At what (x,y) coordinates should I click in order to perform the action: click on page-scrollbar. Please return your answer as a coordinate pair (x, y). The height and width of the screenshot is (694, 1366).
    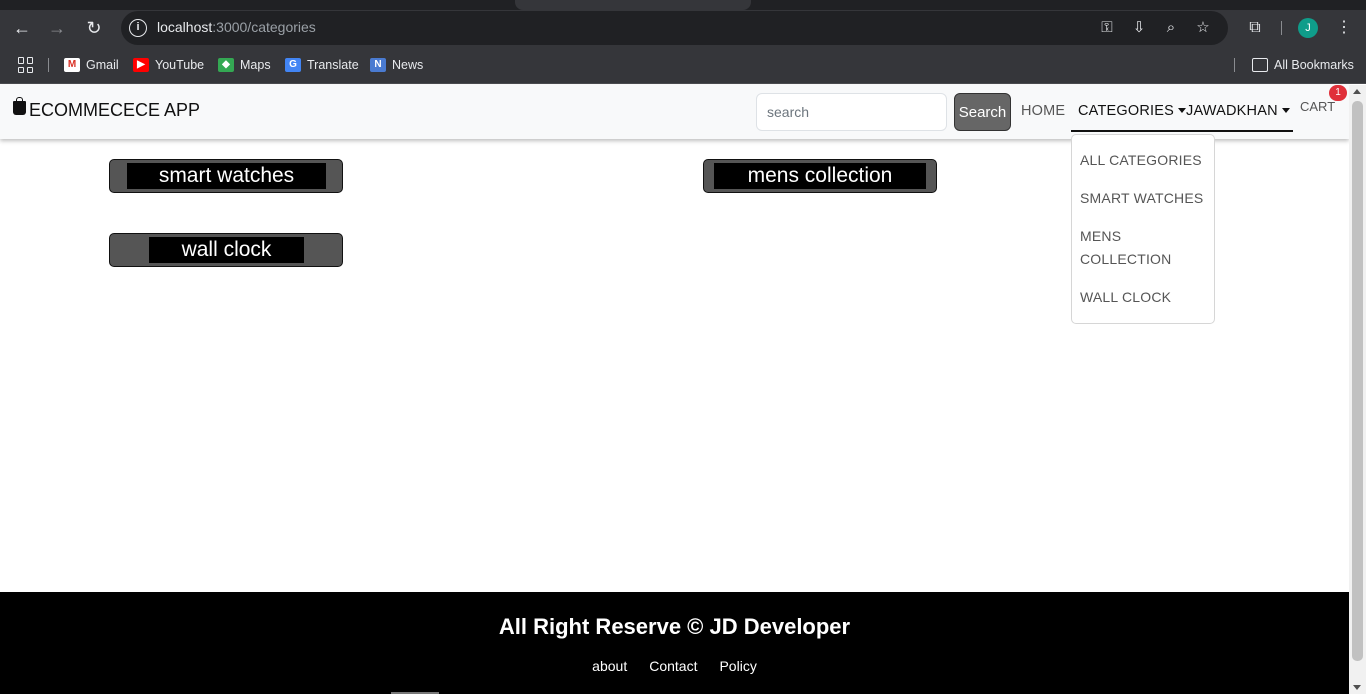
    Looking at the image, I should click on (1357, 389).